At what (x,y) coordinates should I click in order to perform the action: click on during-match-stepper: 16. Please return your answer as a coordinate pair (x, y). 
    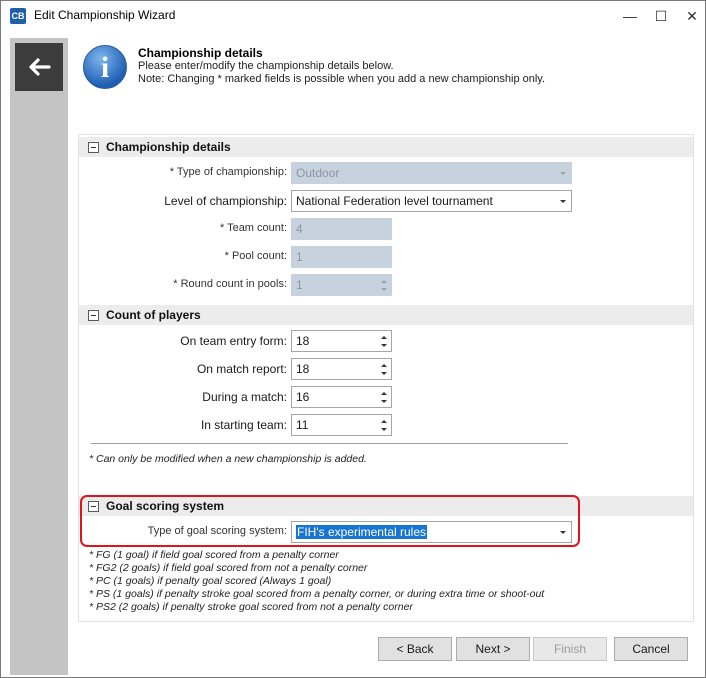
    Looking at the image, I should click on (341, 397).